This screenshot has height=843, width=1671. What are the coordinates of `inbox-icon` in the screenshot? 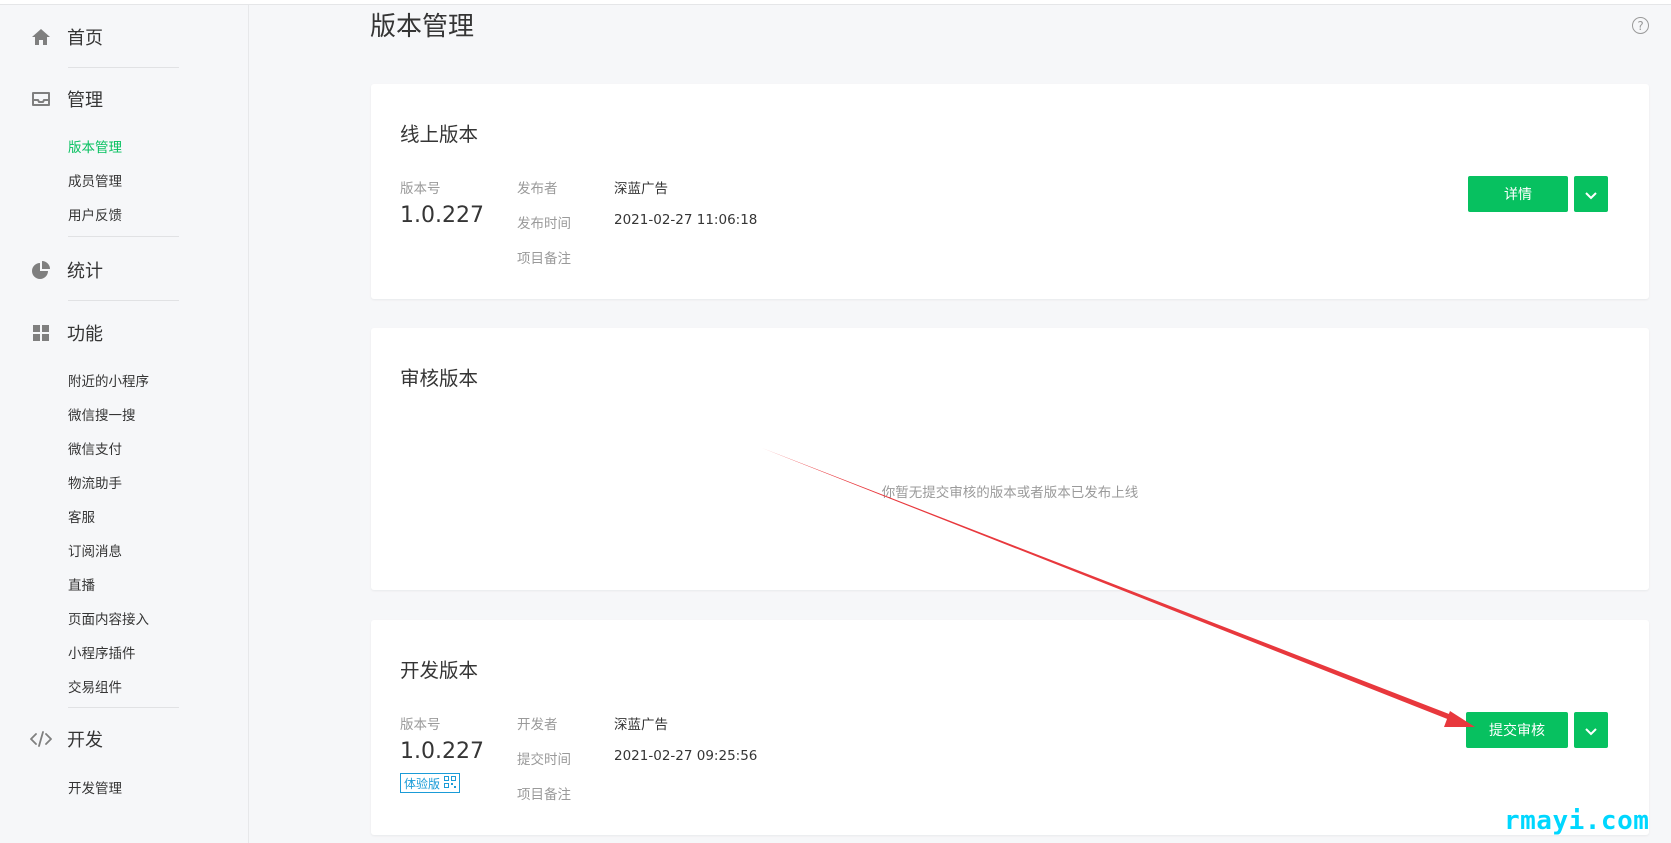 It's located at (41, 99).